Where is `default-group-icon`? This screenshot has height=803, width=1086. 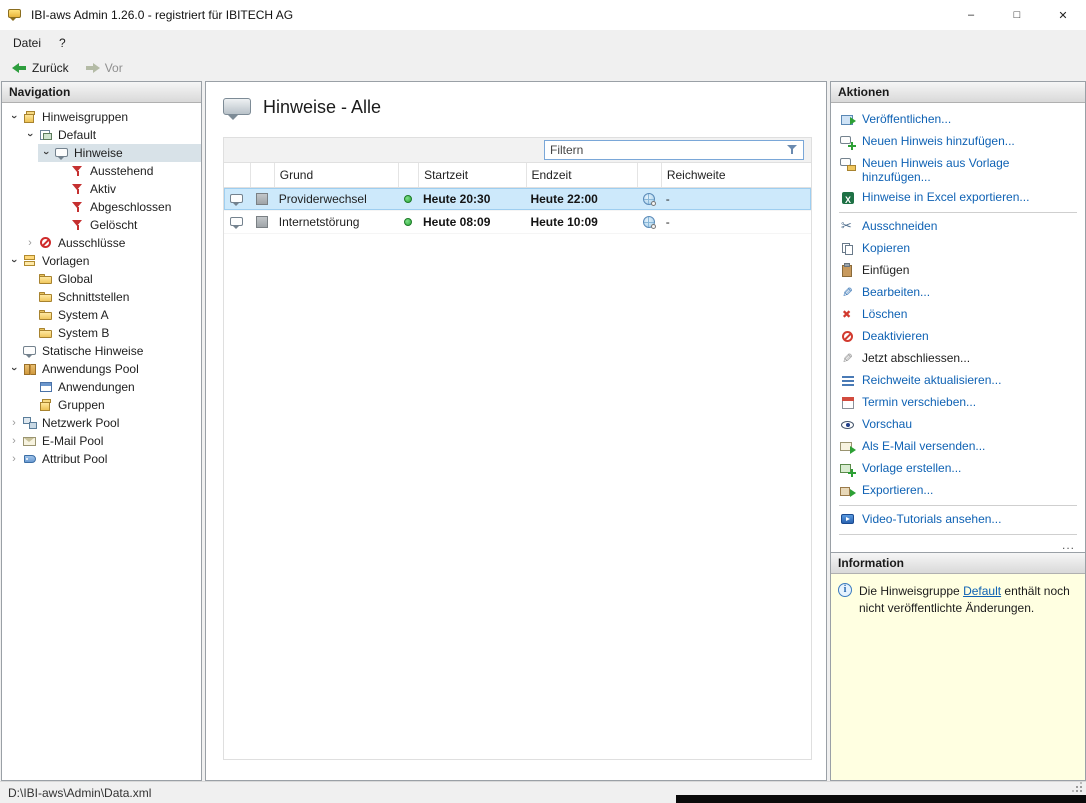 default-group-icon is located at coordinates (46, 135).